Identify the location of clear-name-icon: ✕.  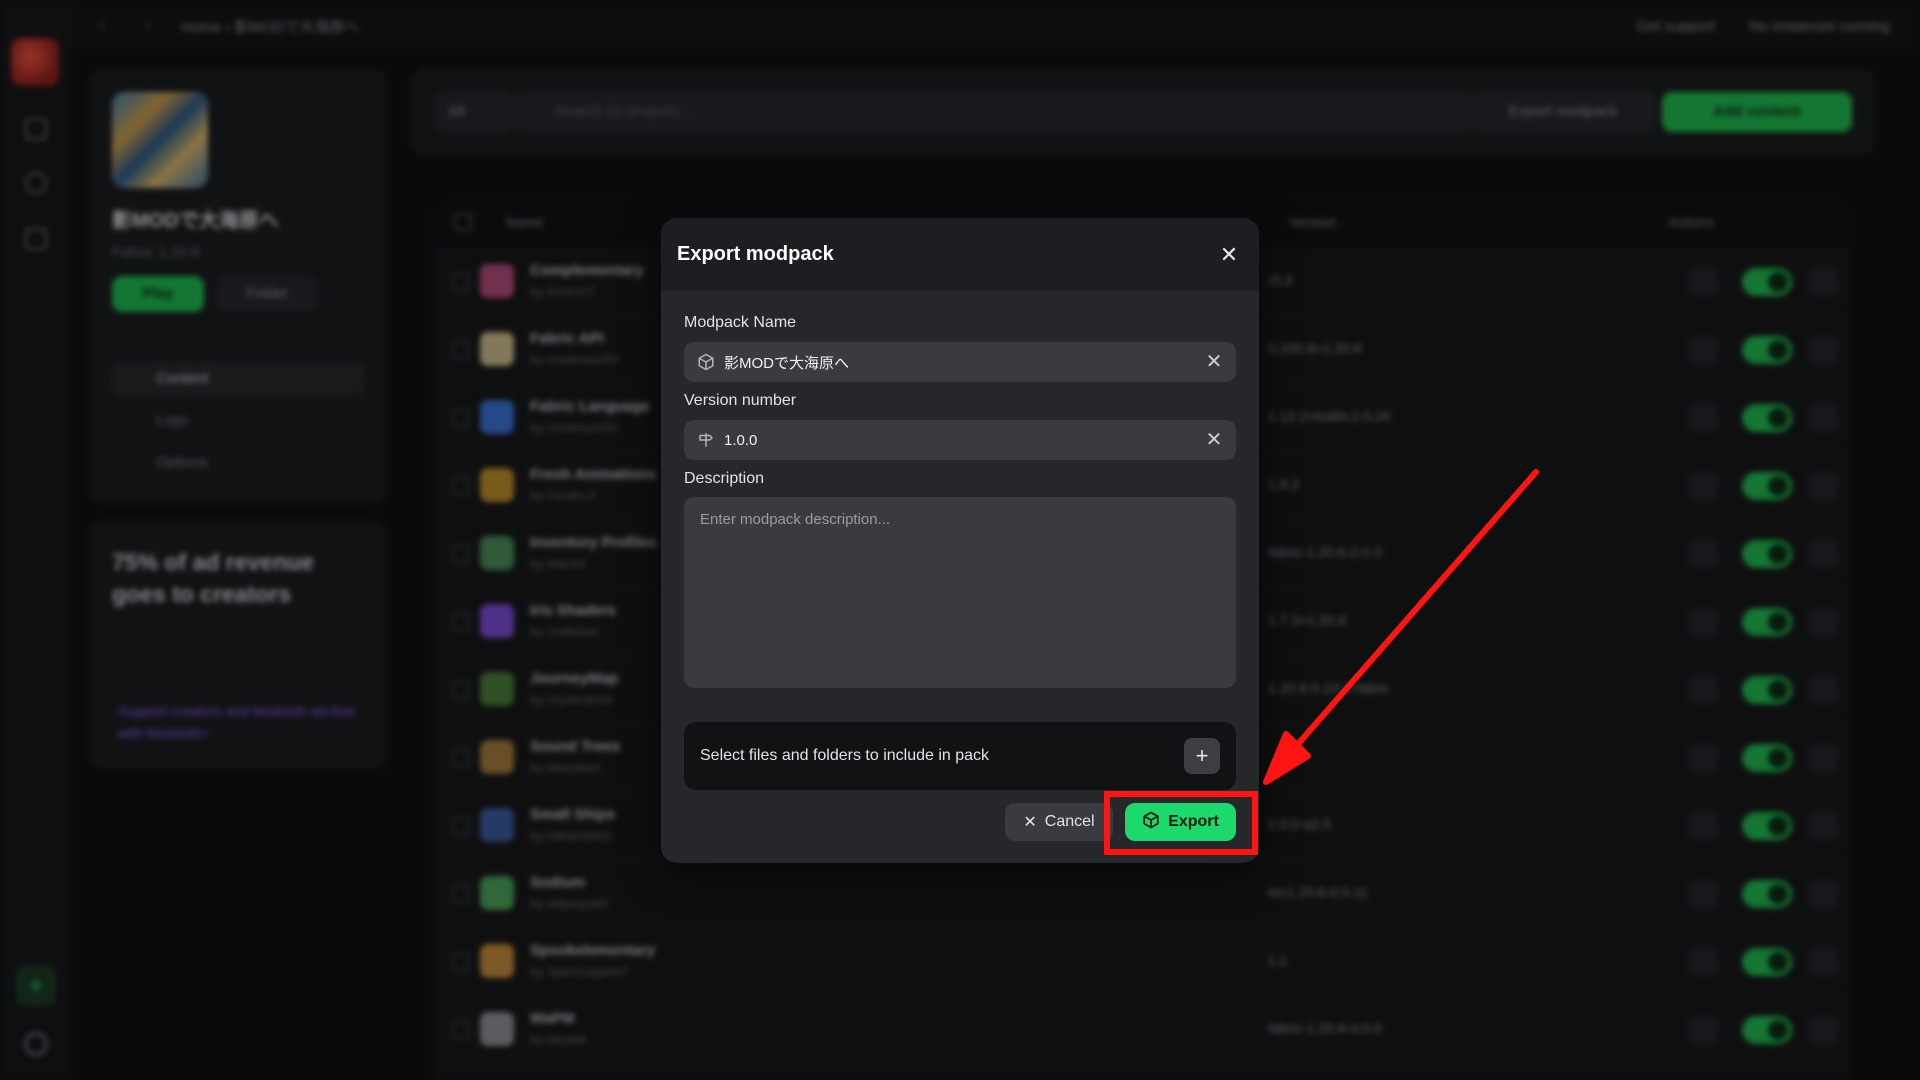
(1214, 362).